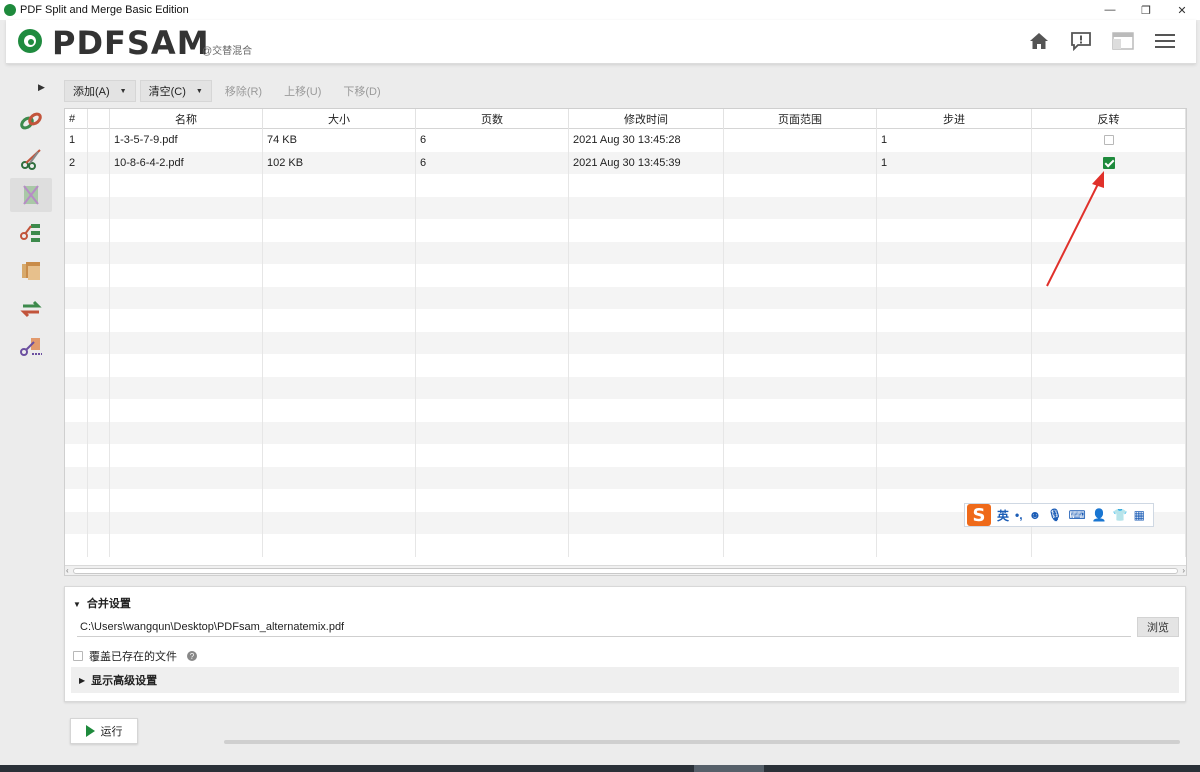 Image resolution: width=1200 pixels, height=772 pixels. I want to click on sidebar-item-merge, so click(31, 121).